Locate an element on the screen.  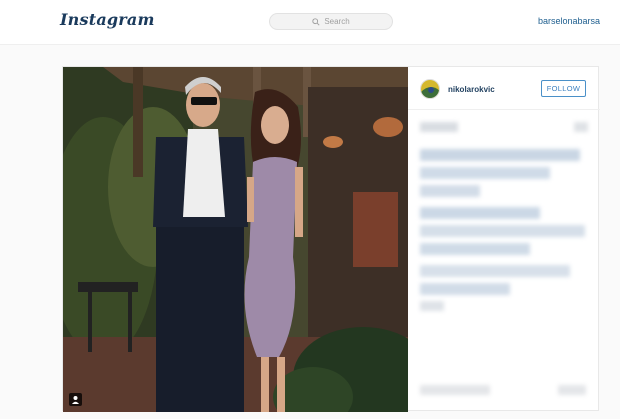
search-icon is located at coordinates (316, 21).